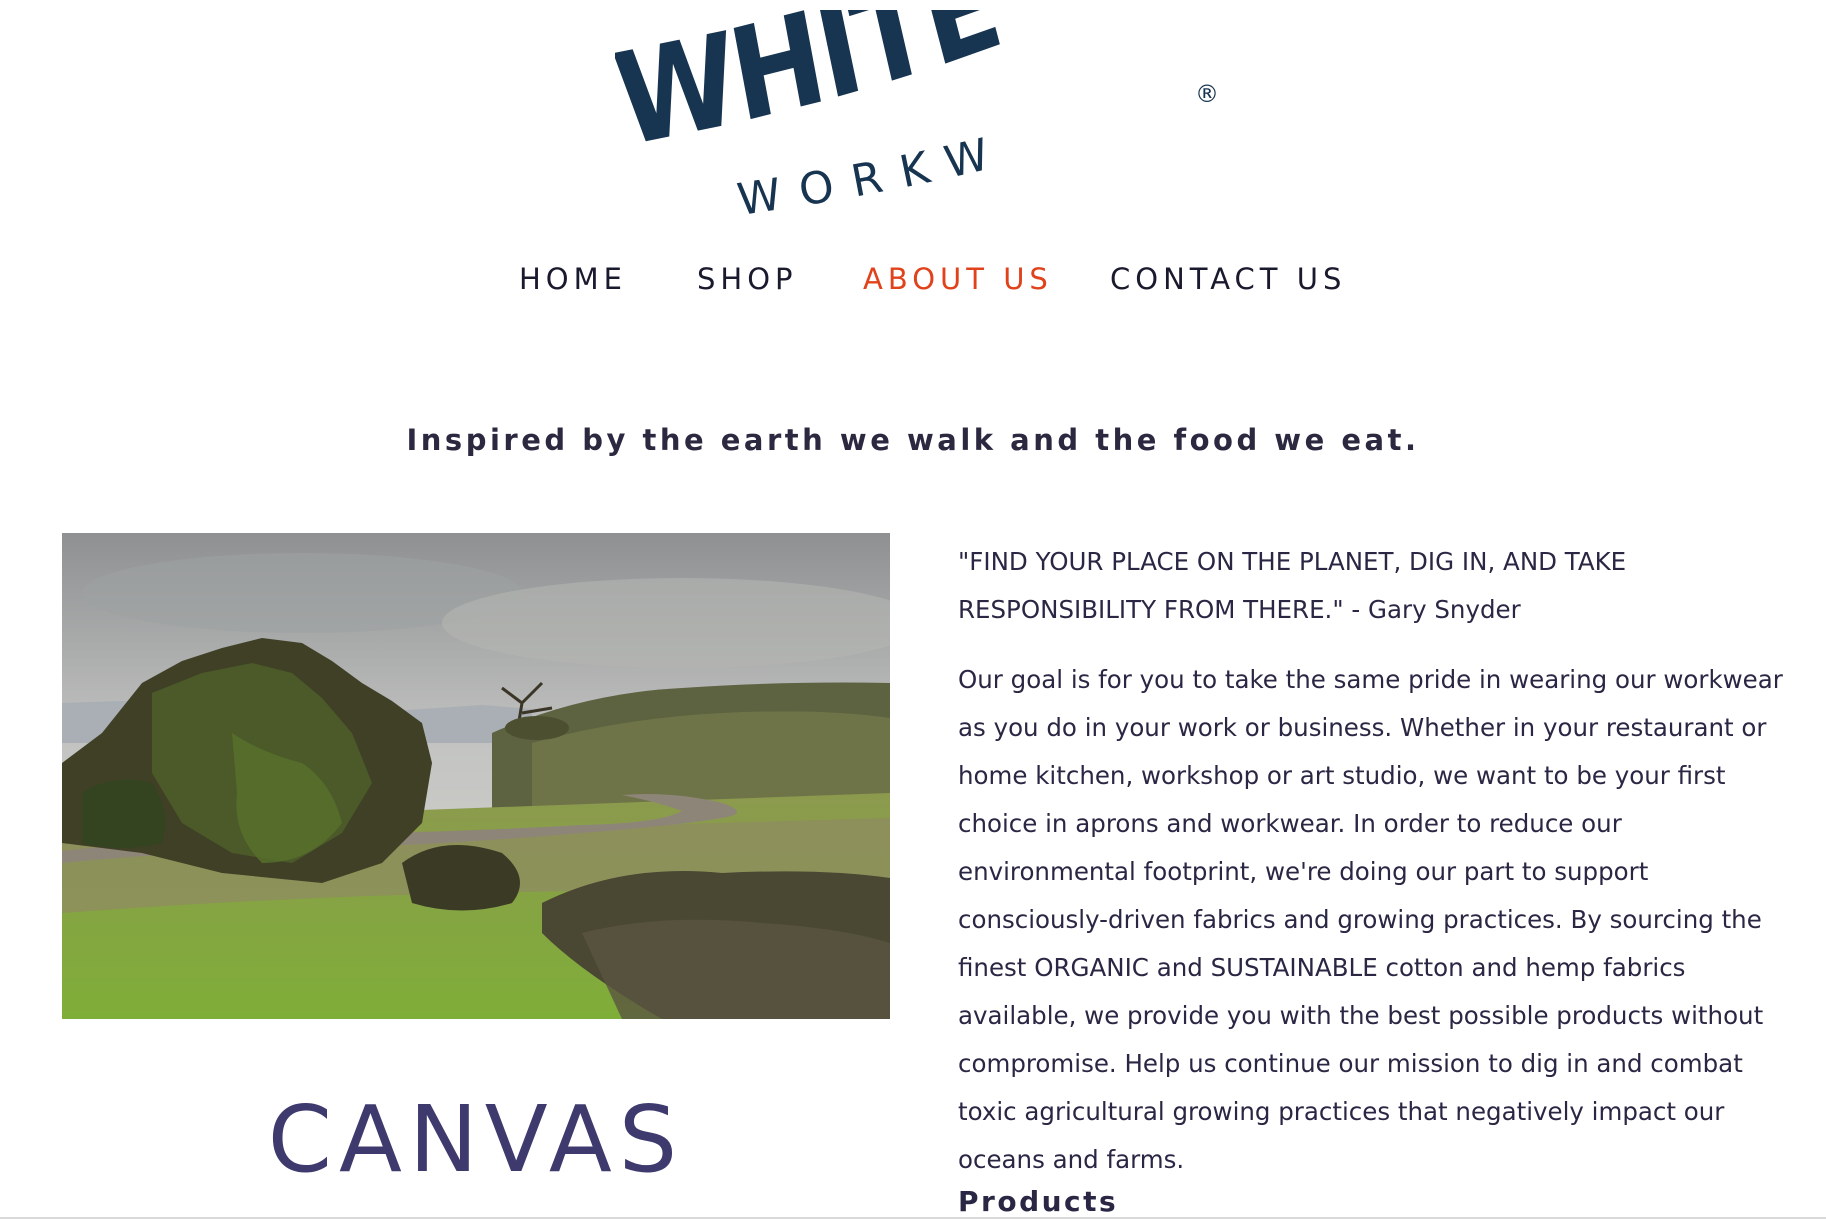 The height and width of the screenshot is (1220, 1826). Describe the element at coordinates (476, 1139) in the screenshot. I see `canvas-heading: CANVAS` at that location.